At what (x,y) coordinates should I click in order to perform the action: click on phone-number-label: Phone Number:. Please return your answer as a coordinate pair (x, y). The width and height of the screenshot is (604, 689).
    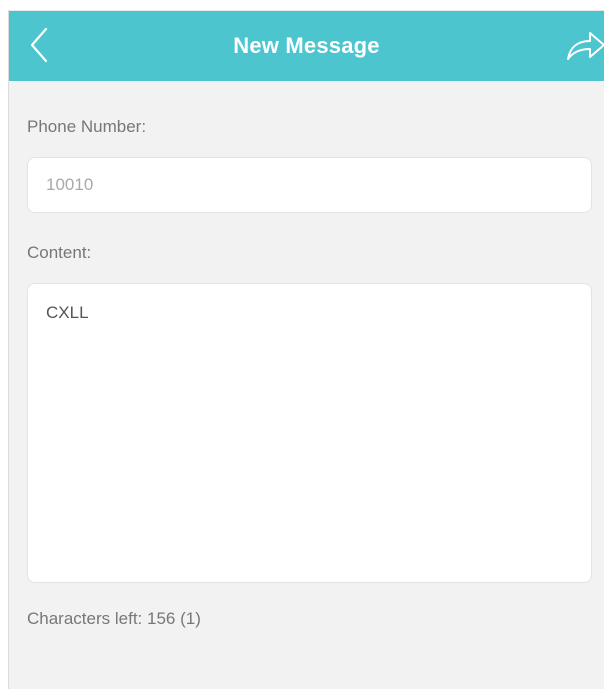
    Looking at the image, I should click on (87, 126).